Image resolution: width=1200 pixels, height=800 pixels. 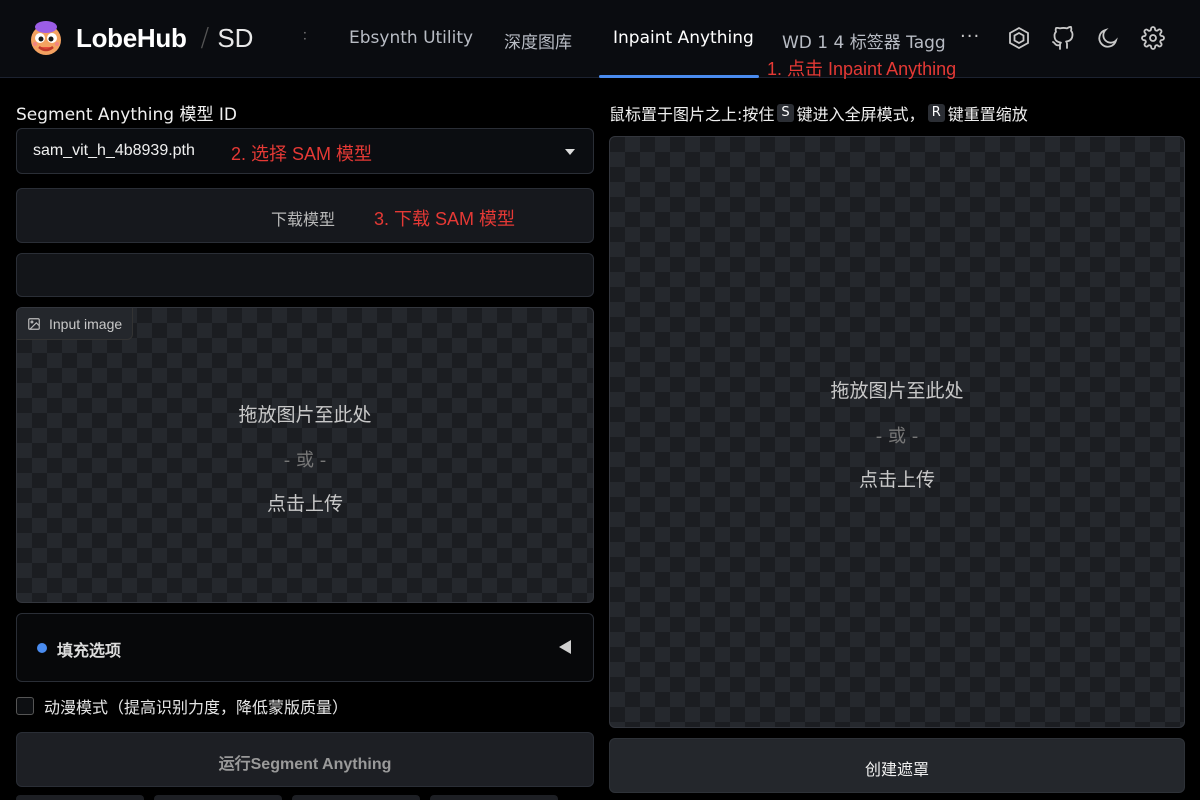 I want to click on tab-inpaint-anything: Inpaint Anything, so click(x=683, y=38).